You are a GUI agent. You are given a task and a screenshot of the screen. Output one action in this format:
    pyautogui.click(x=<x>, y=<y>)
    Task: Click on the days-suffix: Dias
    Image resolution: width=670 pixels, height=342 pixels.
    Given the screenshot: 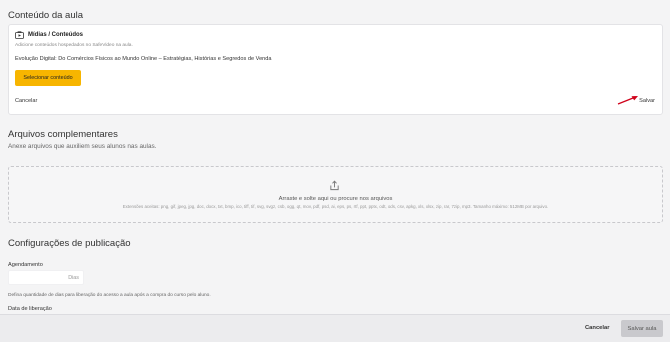 What is the action you would take?
    pyautogui.click(x=73, y=278)
    